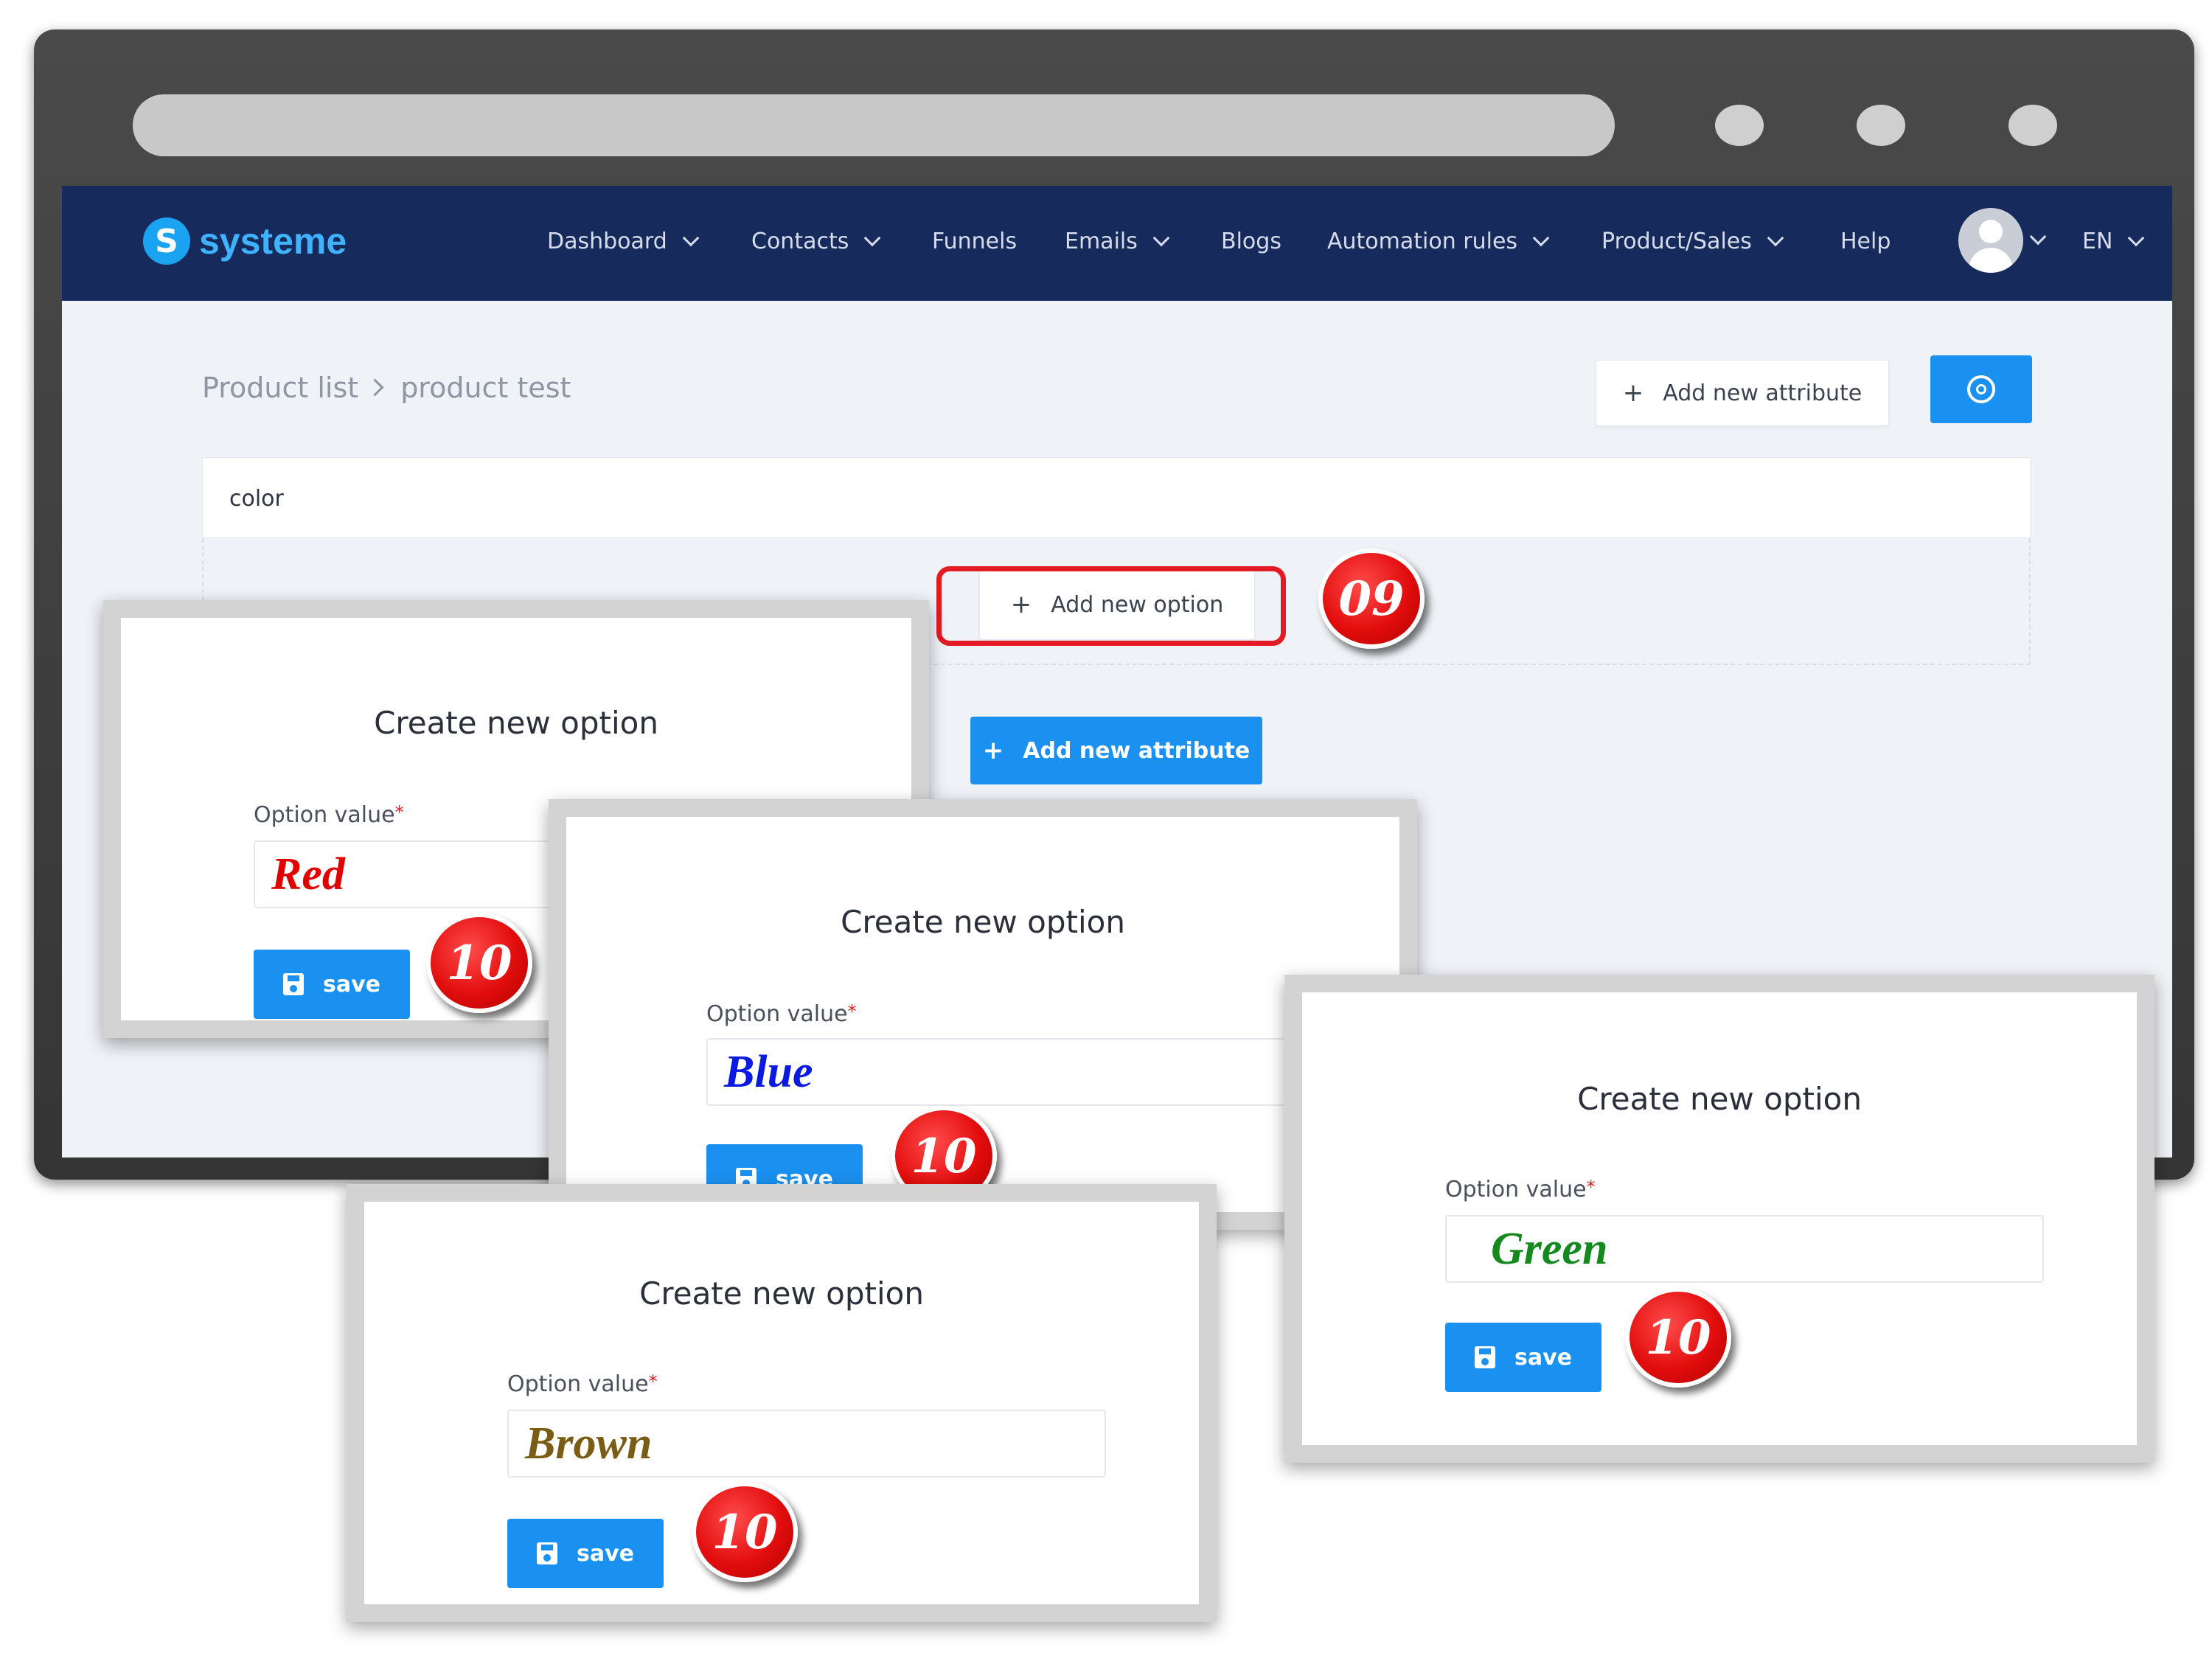 This screenshot has width=2212, height=1664. I want to click on option-value-text: Brown, so click(589, 1443).